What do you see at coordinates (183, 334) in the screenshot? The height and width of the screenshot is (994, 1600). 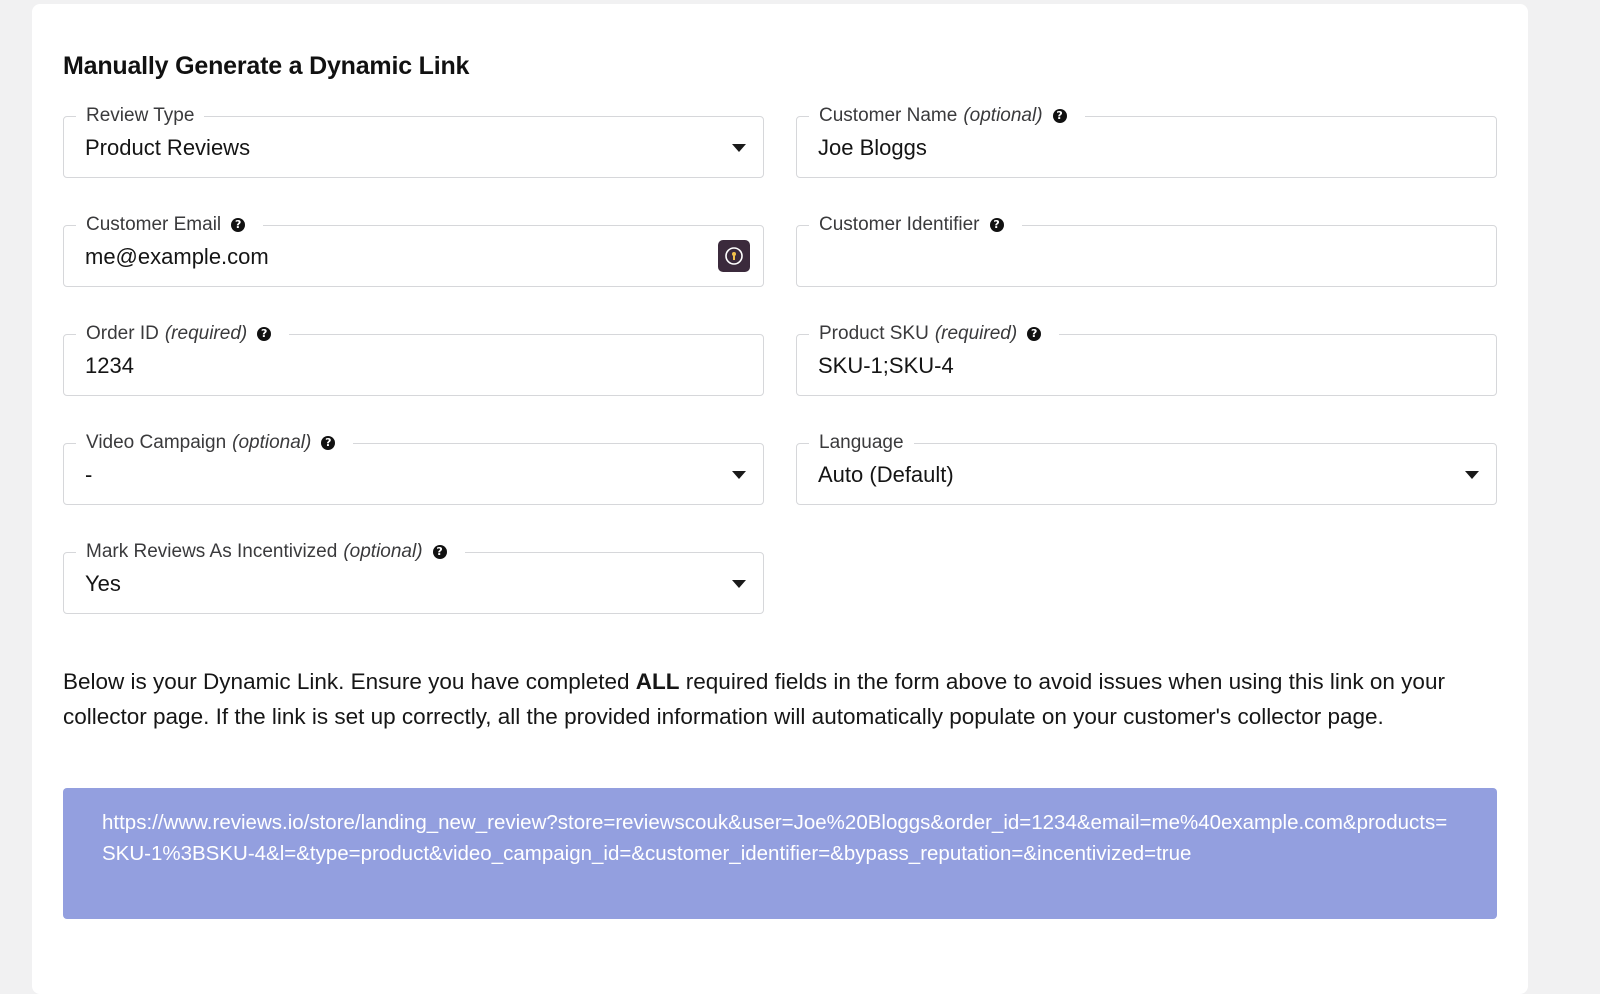 I see `order-id-label: Order ID (required) ?` at bounding box center [183, 334].